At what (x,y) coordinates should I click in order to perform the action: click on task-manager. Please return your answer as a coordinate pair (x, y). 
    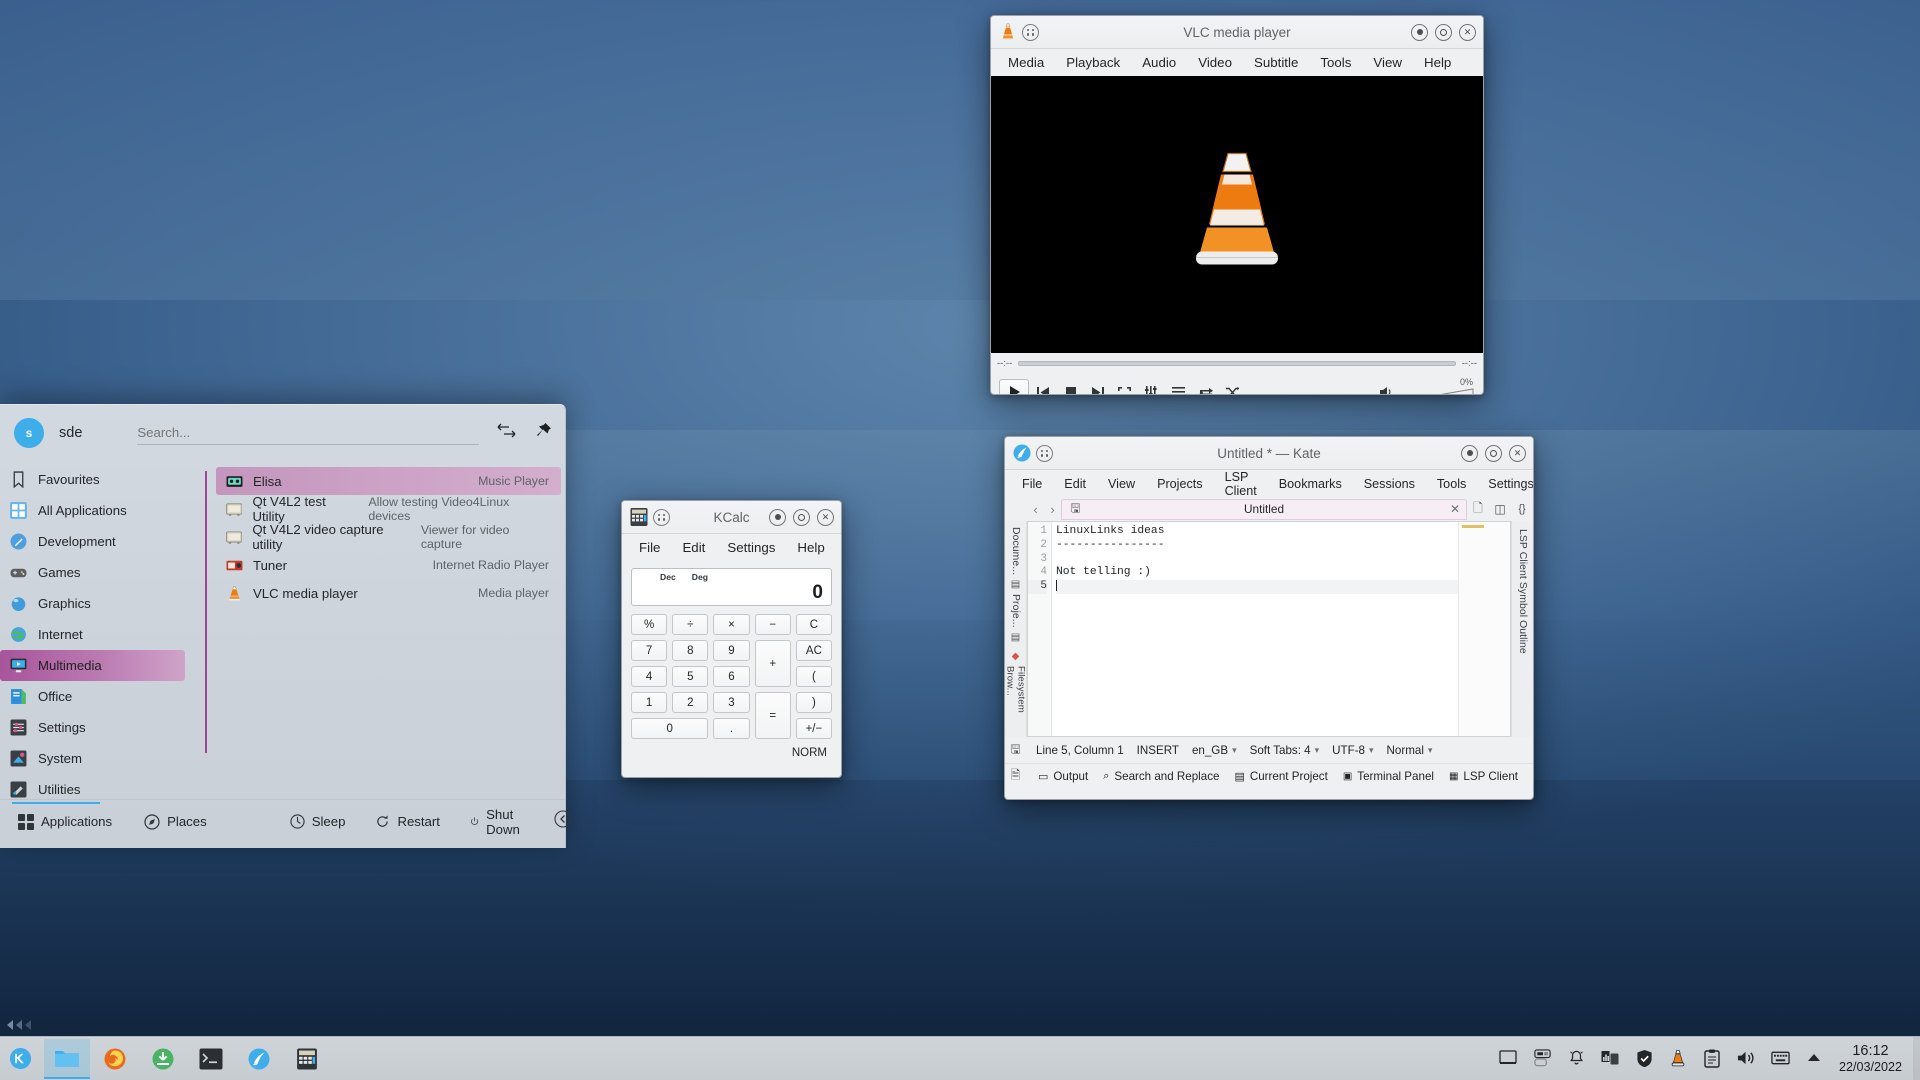
    Looking at the image, I should click on (185, 1058).